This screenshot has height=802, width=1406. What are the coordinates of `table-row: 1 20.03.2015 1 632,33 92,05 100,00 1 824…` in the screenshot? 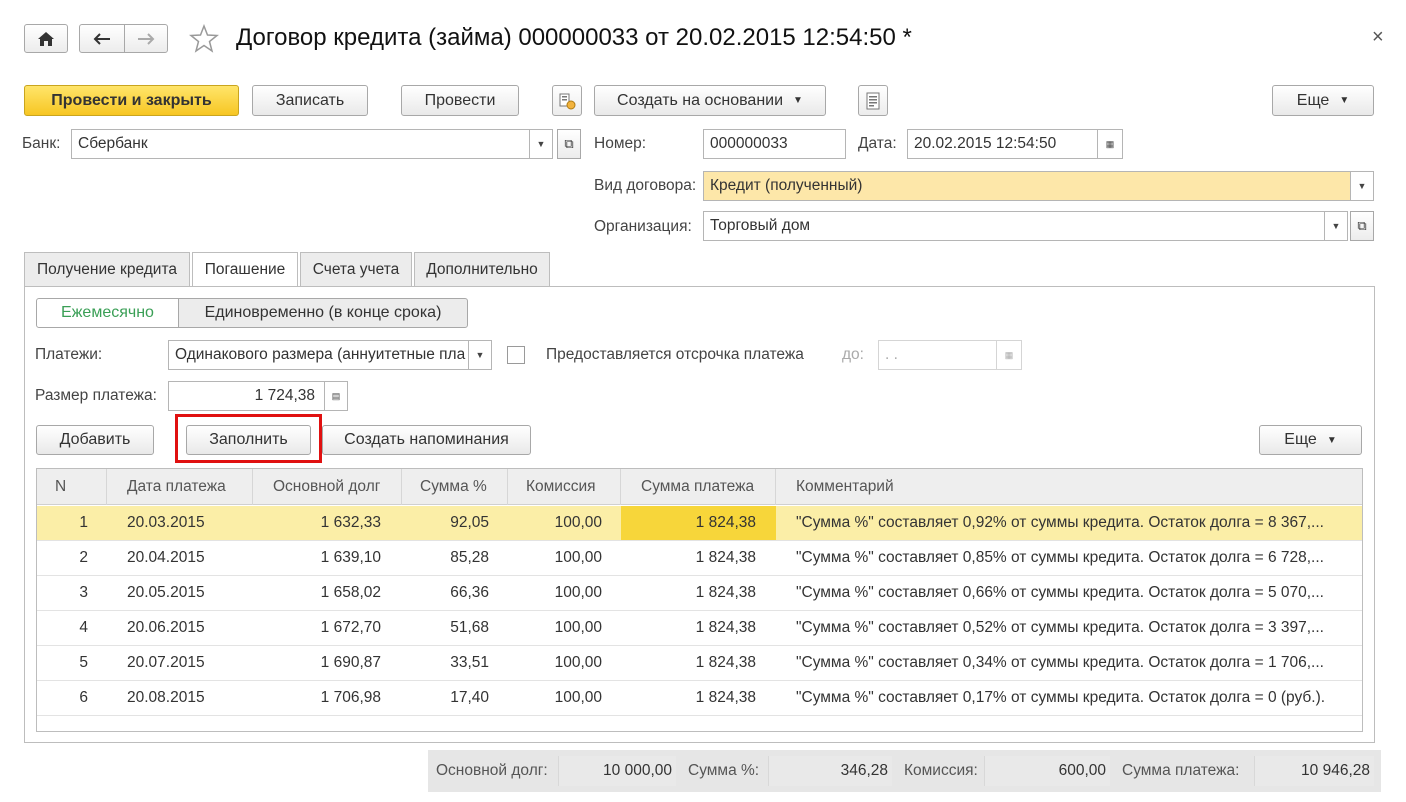 It's located at (699, 523).